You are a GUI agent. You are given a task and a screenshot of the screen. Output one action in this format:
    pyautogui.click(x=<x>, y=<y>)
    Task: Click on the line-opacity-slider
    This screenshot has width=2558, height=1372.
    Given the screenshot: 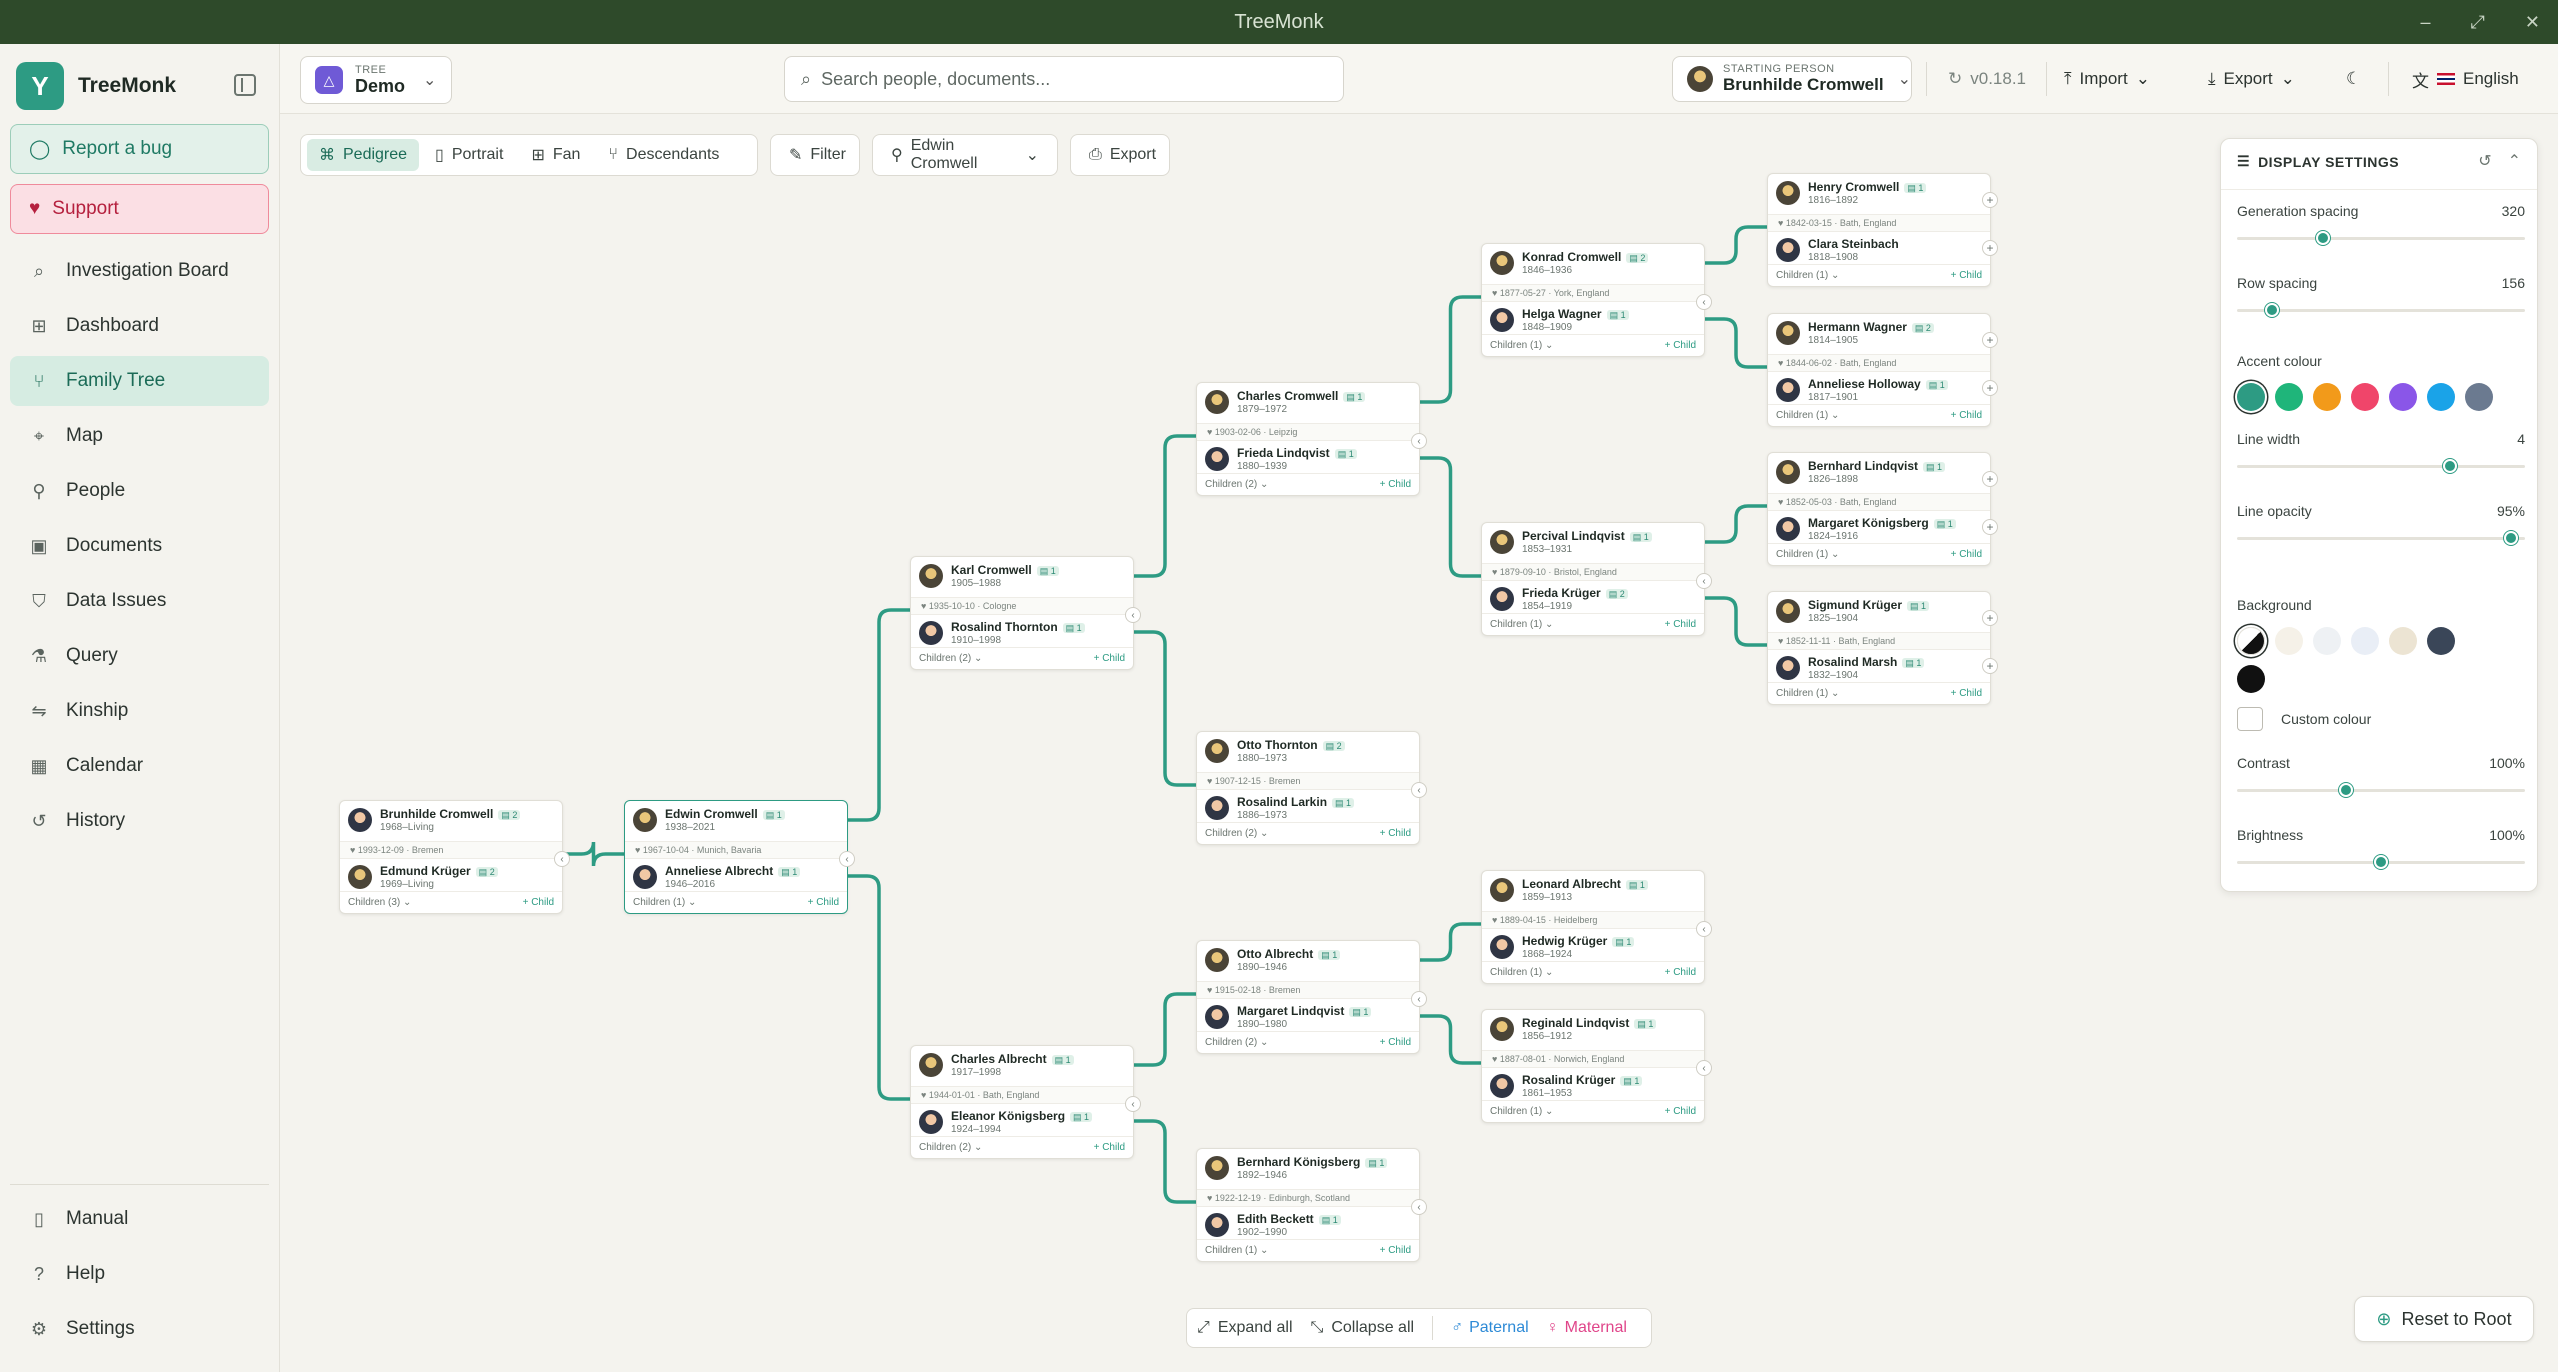 What is the action you would take?
    pyautogui.click(x=2381, y=538)
    